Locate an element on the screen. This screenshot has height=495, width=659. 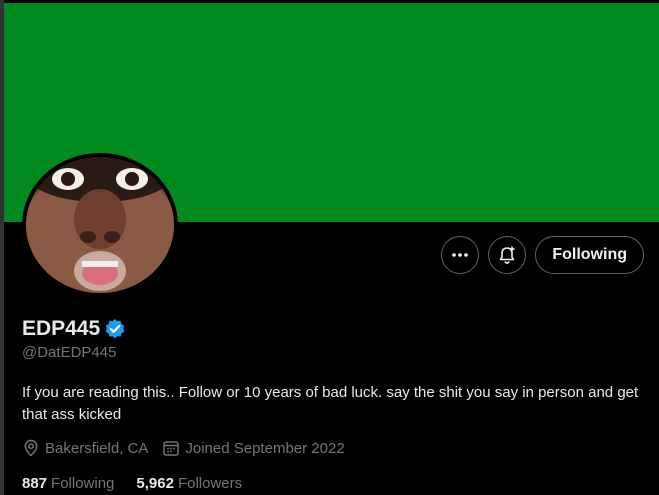
follow-counts: 887 Following 5,962 Followers is located at coordinates (143, 483).